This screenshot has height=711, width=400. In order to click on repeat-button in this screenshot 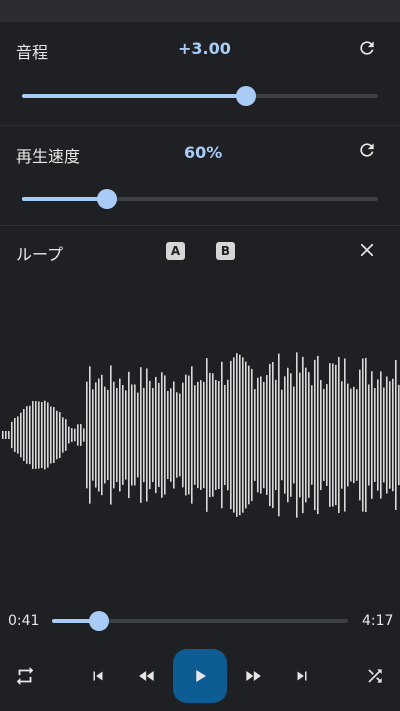, I will do `click(25, 676)`.